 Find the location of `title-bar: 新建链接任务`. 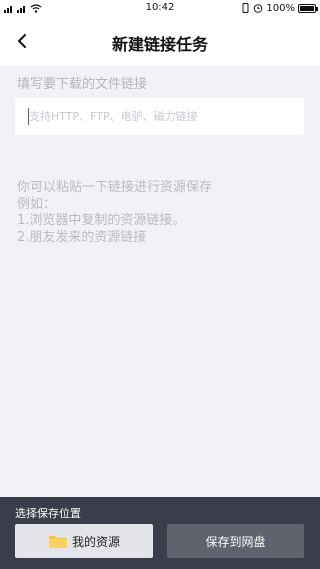

title-bar: 新建链接任务 is located at coordinates (160, 41).